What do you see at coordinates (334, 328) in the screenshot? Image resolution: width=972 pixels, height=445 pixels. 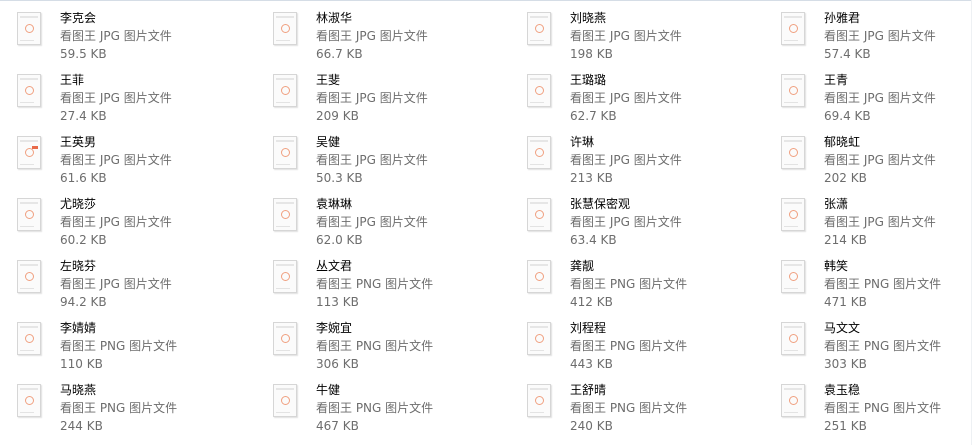 I see `file-name: 李婉宜` at bounding box center [334, 328].